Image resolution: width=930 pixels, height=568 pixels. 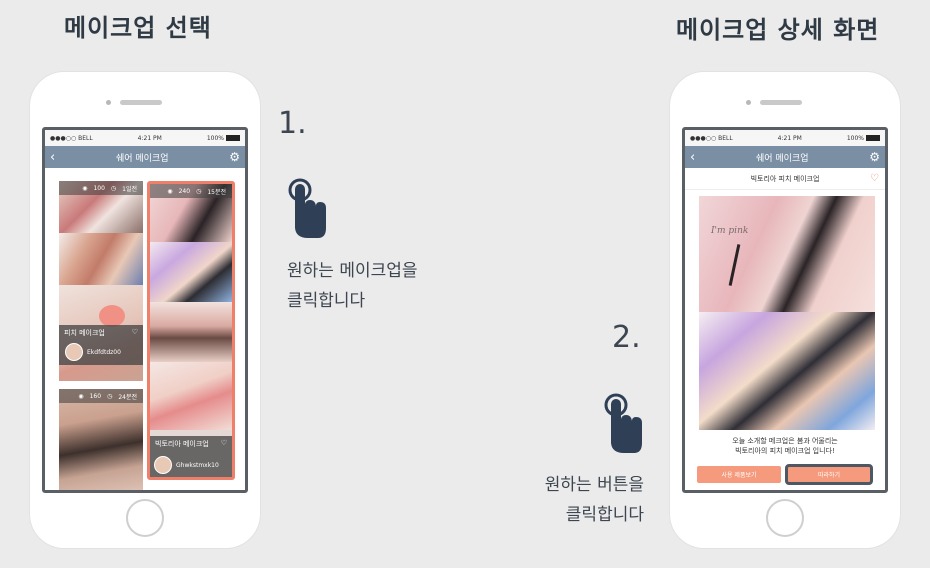 What do you see at coordinates (730, 231) in the screenshot?
I see `poster-script: I'm pink` at bounding box center [730, 231].